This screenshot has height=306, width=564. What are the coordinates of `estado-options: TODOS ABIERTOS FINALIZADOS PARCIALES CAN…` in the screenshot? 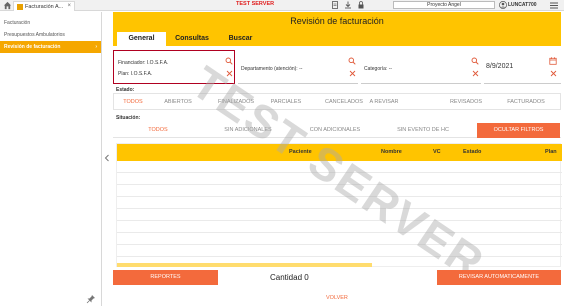 It's located at (337, 101).